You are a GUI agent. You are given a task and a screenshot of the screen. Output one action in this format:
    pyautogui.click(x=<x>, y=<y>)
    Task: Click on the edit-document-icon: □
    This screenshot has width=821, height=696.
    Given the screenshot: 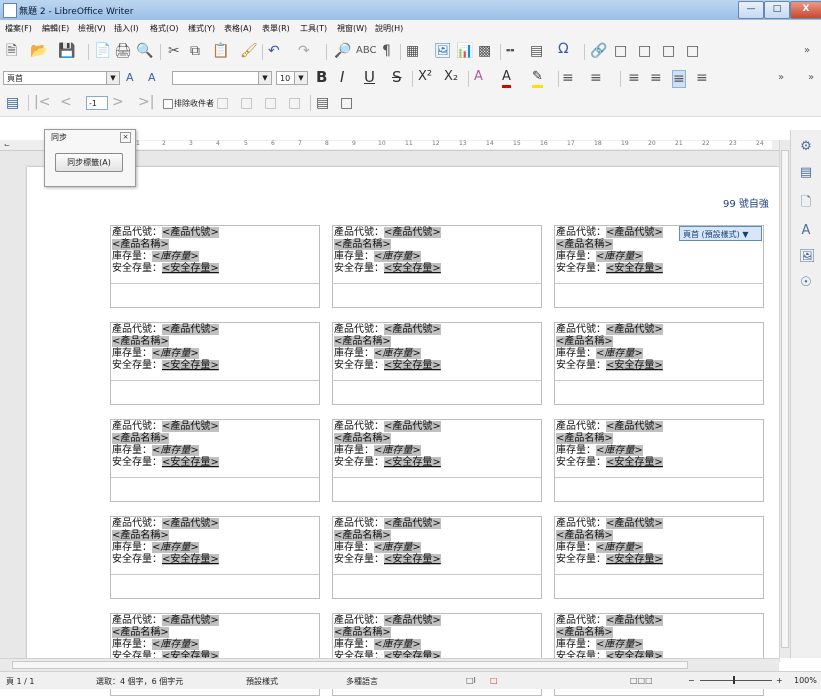 What is the action you would take?
    pyautogui.click(x=222, y=103)
    